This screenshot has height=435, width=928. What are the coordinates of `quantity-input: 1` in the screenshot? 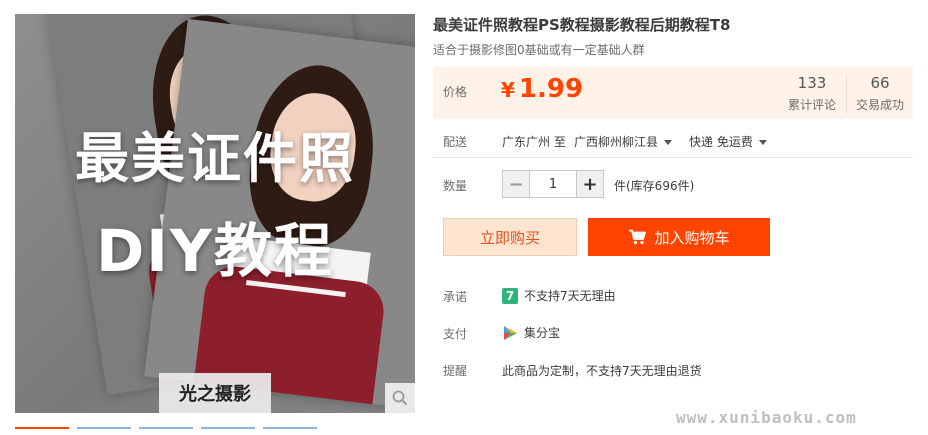 It's located at (553, 184).